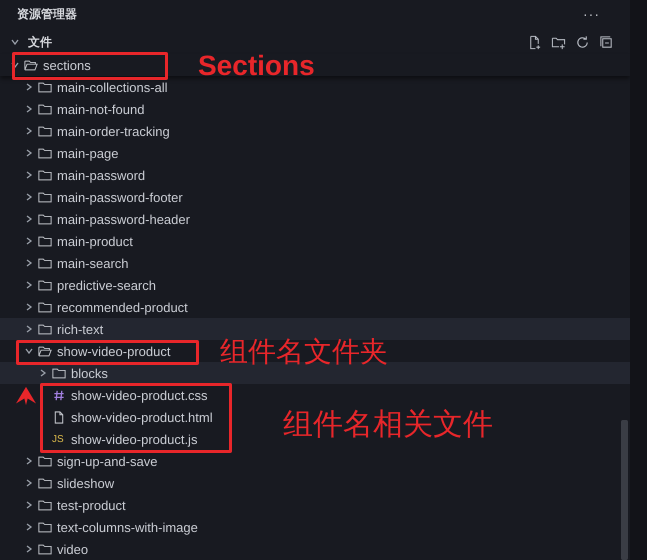 Image resolution: width=647 pixels, height=560 pixels. Describe the element at coordinates (95, 241) in the screenshot. I see `tree-item-label: main-product` at that location.